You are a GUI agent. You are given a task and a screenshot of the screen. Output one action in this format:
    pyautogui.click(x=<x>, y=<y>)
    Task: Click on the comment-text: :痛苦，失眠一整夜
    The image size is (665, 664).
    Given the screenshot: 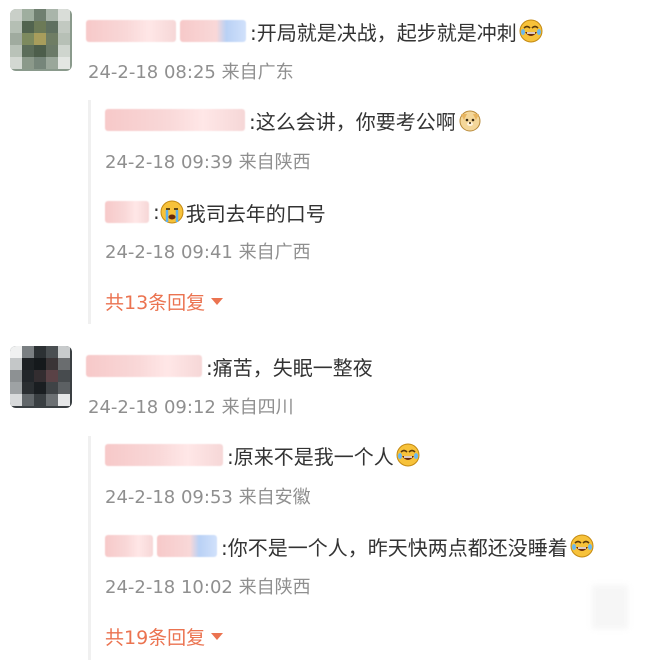 What is the action you would take?
    pyautogui.click(x=289, y=367)
    